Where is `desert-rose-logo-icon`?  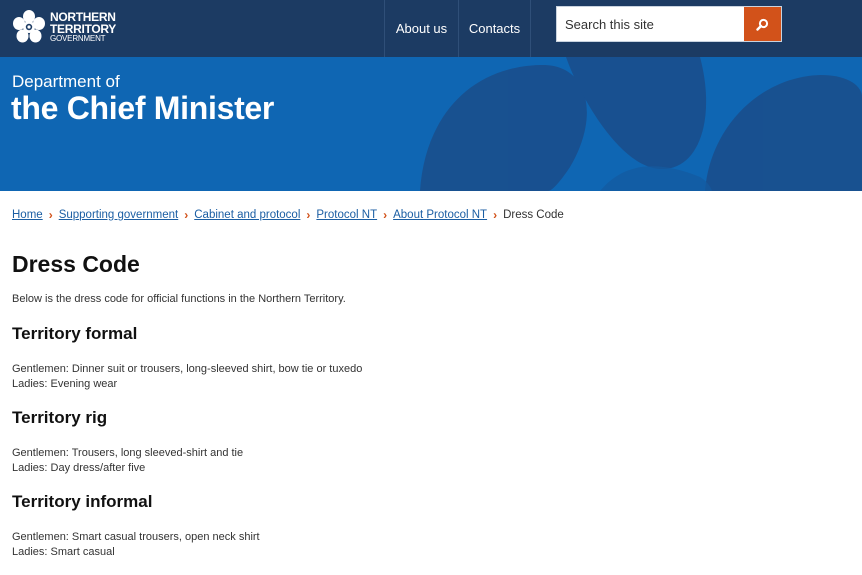 desert-rose-logo-icon is located at coordinates (29, 26).